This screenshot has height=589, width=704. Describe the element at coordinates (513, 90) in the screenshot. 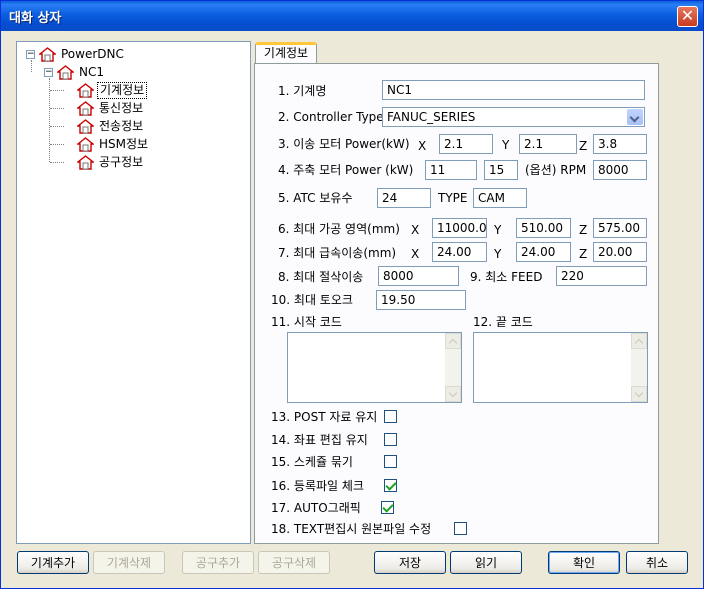

I see `machine-name-input: NC1` at that location.